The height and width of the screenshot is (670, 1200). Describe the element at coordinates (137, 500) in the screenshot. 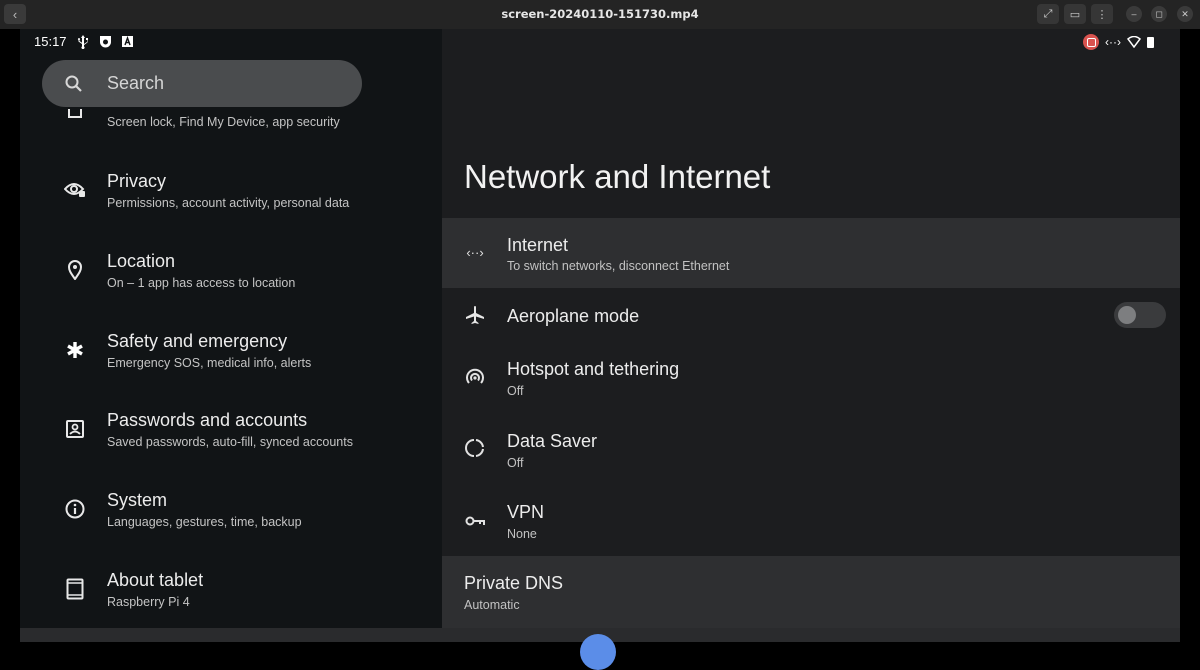

I see `sidebar-item-title: System` at that location.